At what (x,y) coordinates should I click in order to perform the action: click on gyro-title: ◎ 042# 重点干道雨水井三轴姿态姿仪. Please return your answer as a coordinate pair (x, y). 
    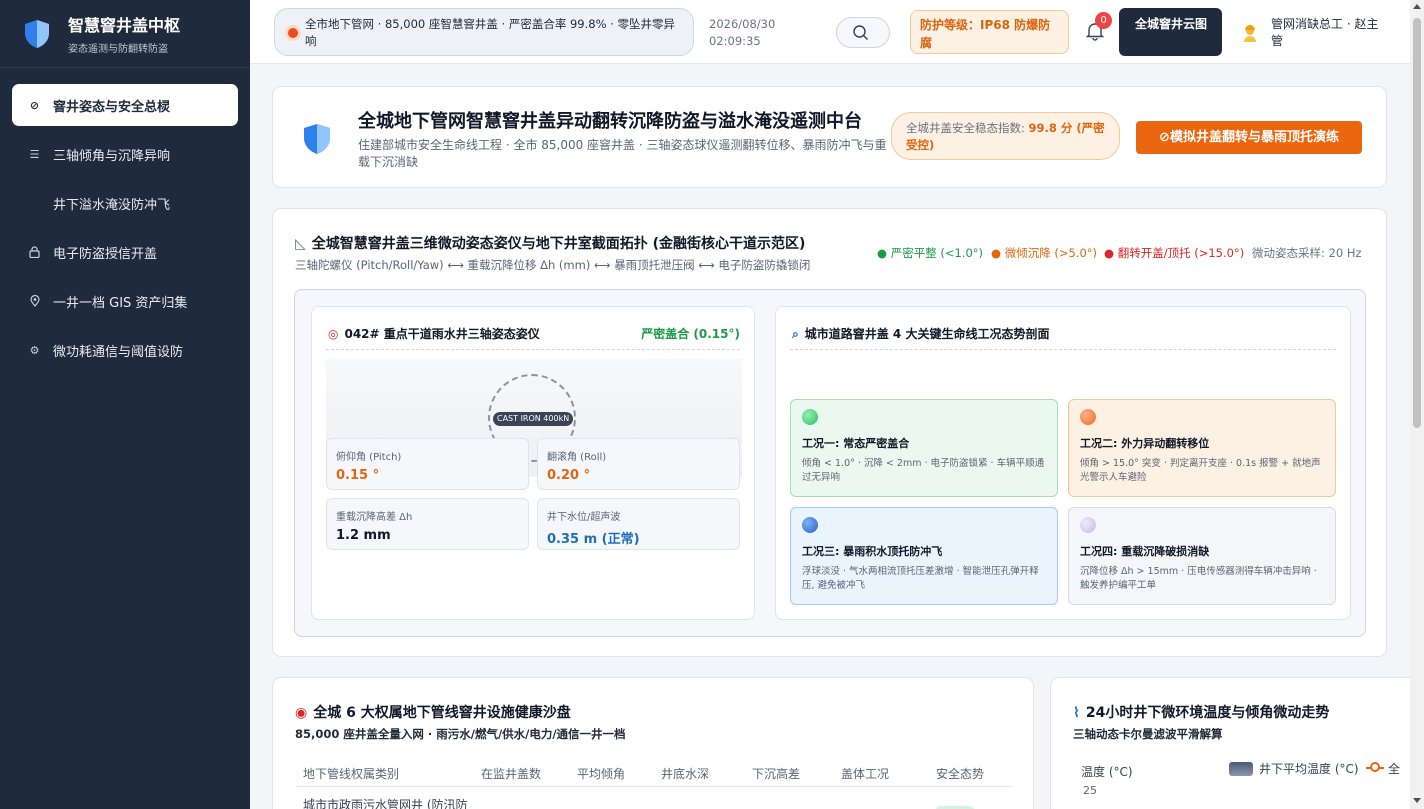
    Looking at the image, I should click on (434, 334).